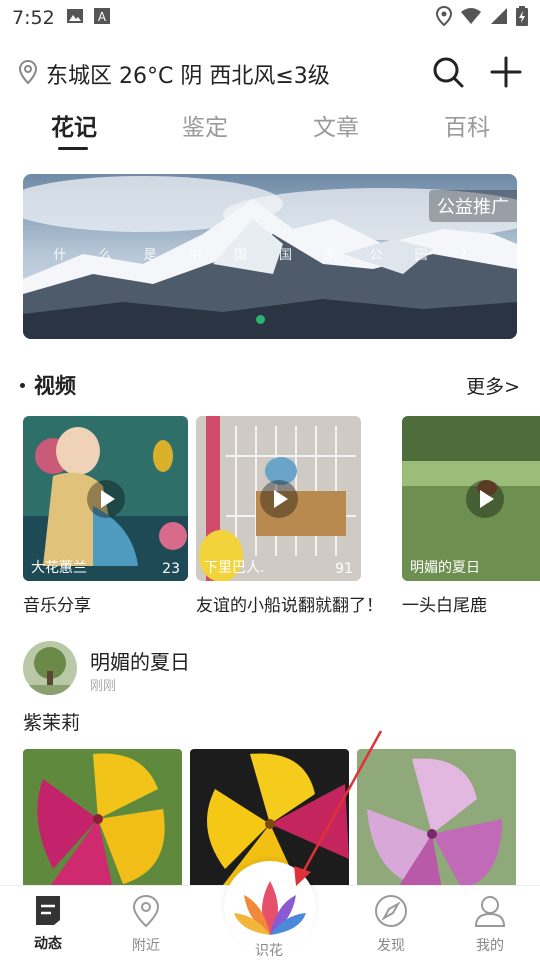 The image size is (540, 960). Describe the element at coordinates (473, 206) in the screenshot. I see `promo-badge: 公益推广` at that location.